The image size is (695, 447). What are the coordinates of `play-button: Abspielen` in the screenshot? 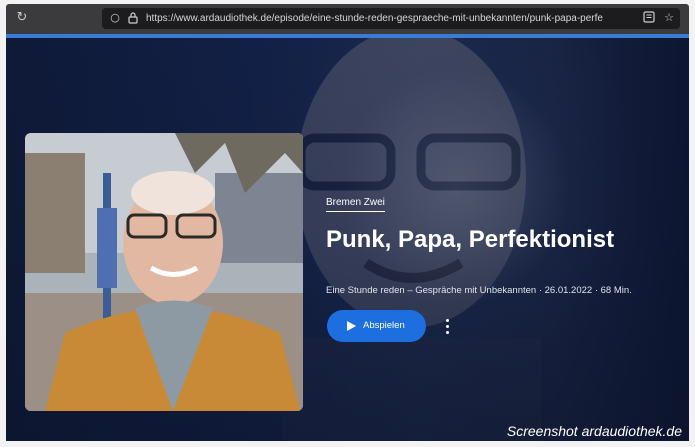 It's located at (376, 326).